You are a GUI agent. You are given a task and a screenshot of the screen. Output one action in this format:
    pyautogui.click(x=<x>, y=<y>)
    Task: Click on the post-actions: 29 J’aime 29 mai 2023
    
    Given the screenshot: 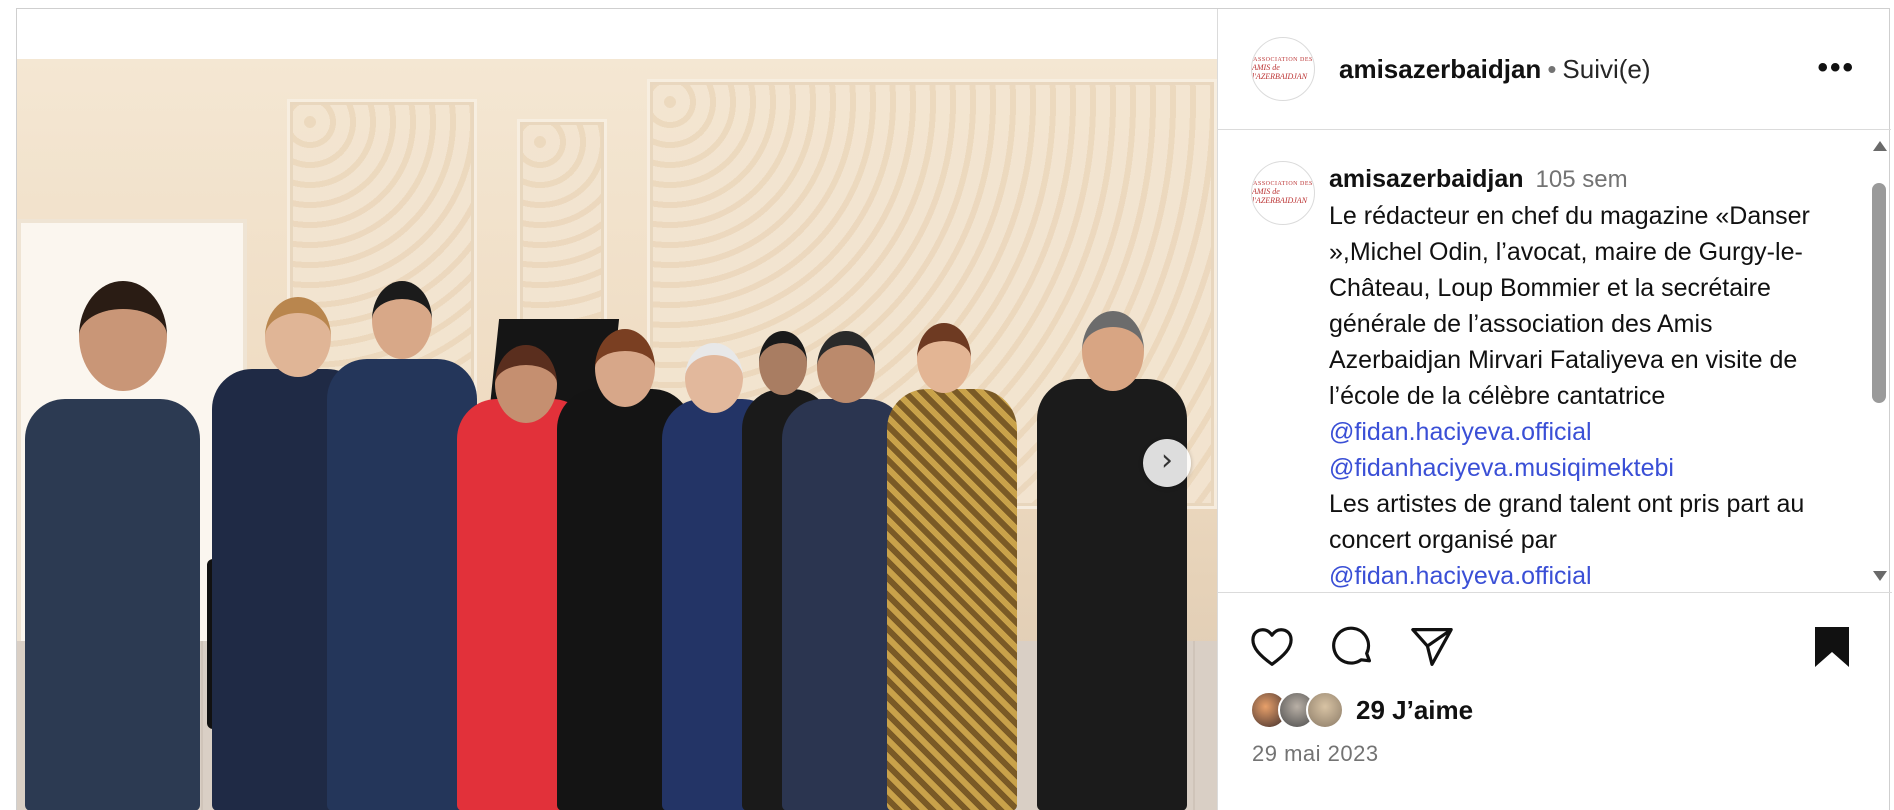 What is the action you would take?
    pyautogui.click(x=1555, y=701)
    